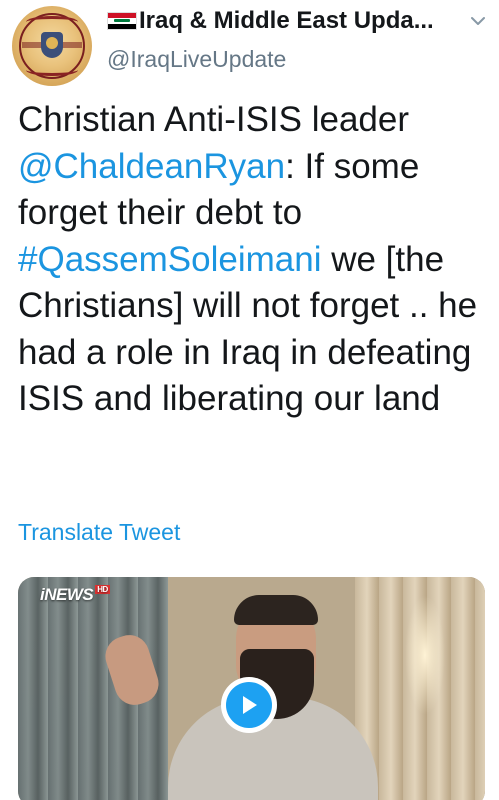  Describe the element at coordinates (169, 259) in the screenshot. I see `hashtag-link: #QassemSoleimani` at that location.